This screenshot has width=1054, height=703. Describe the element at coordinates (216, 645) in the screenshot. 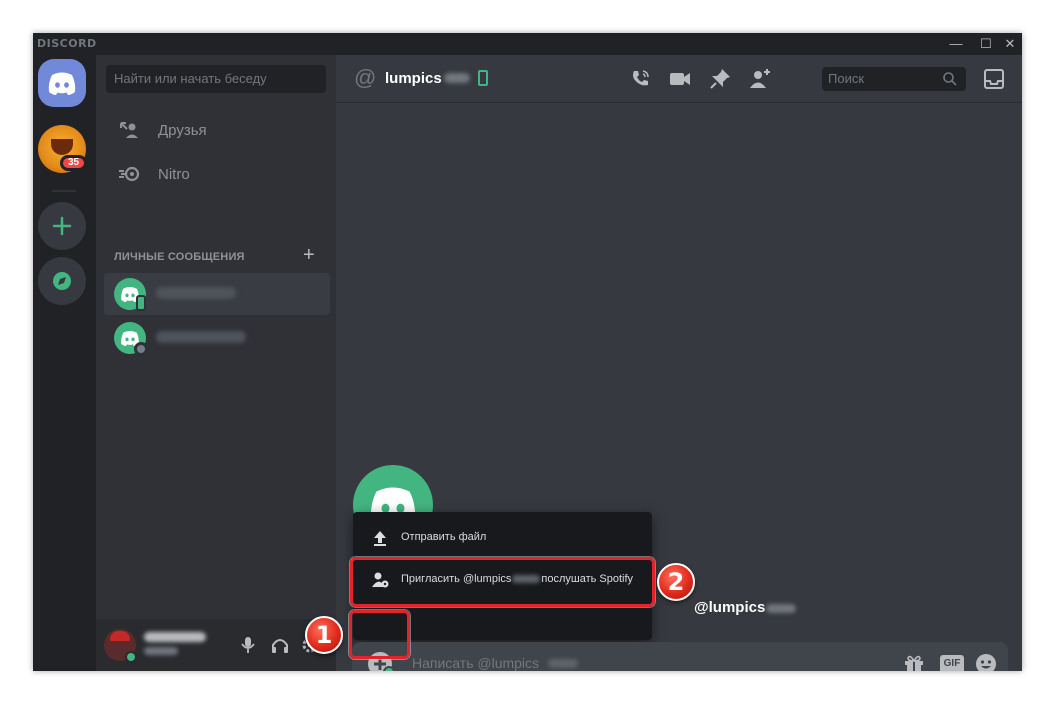

I see `user-panel` at that location.